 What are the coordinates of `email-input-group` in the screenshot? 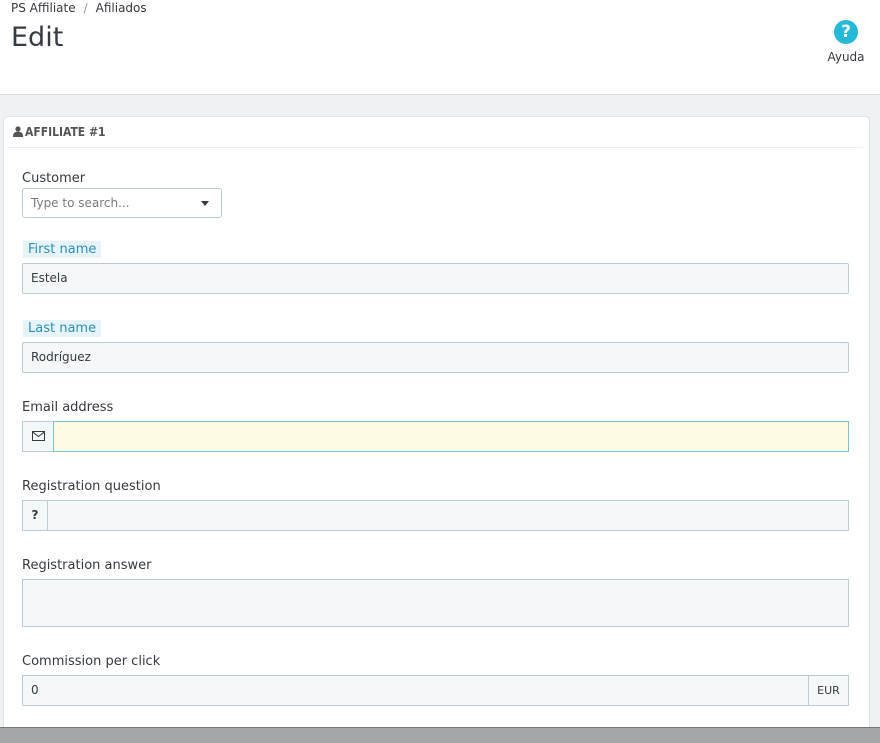 It's located at (435, 436).